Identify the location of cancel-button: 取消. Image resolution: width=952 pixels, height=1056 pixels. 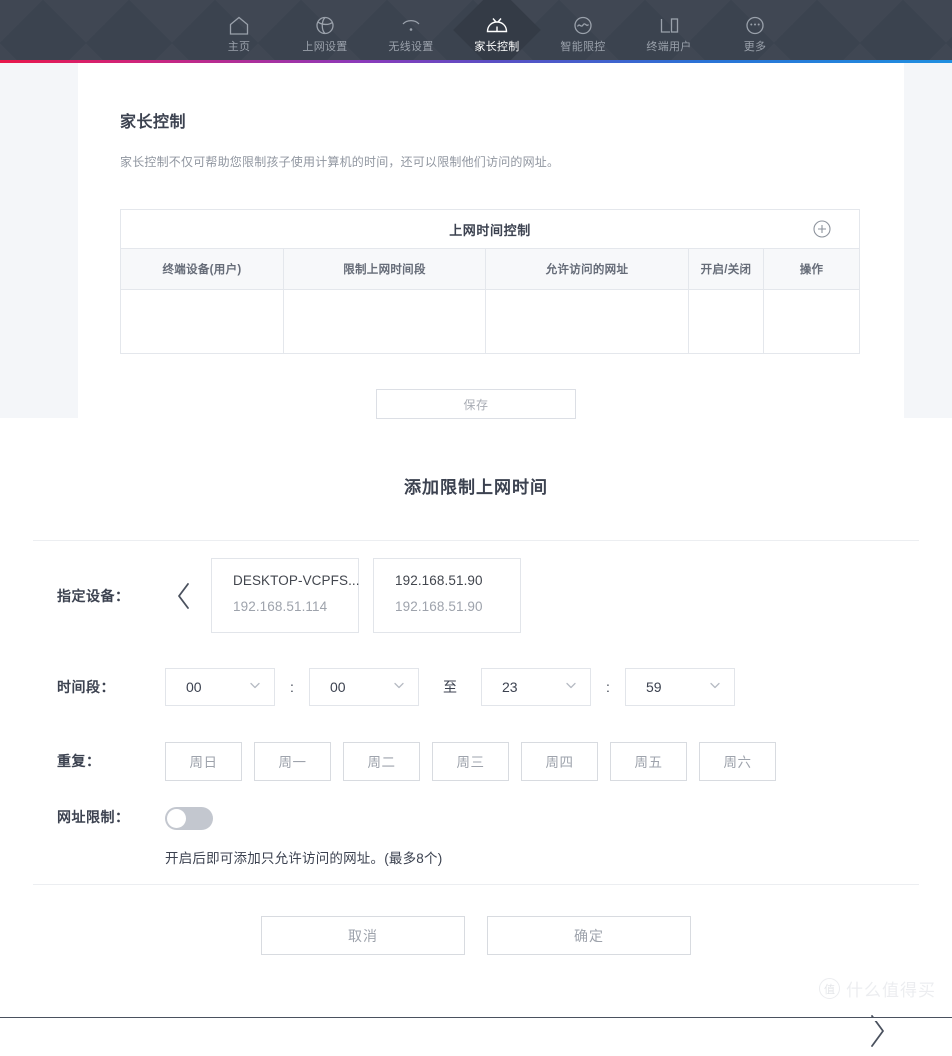
(363, 935).